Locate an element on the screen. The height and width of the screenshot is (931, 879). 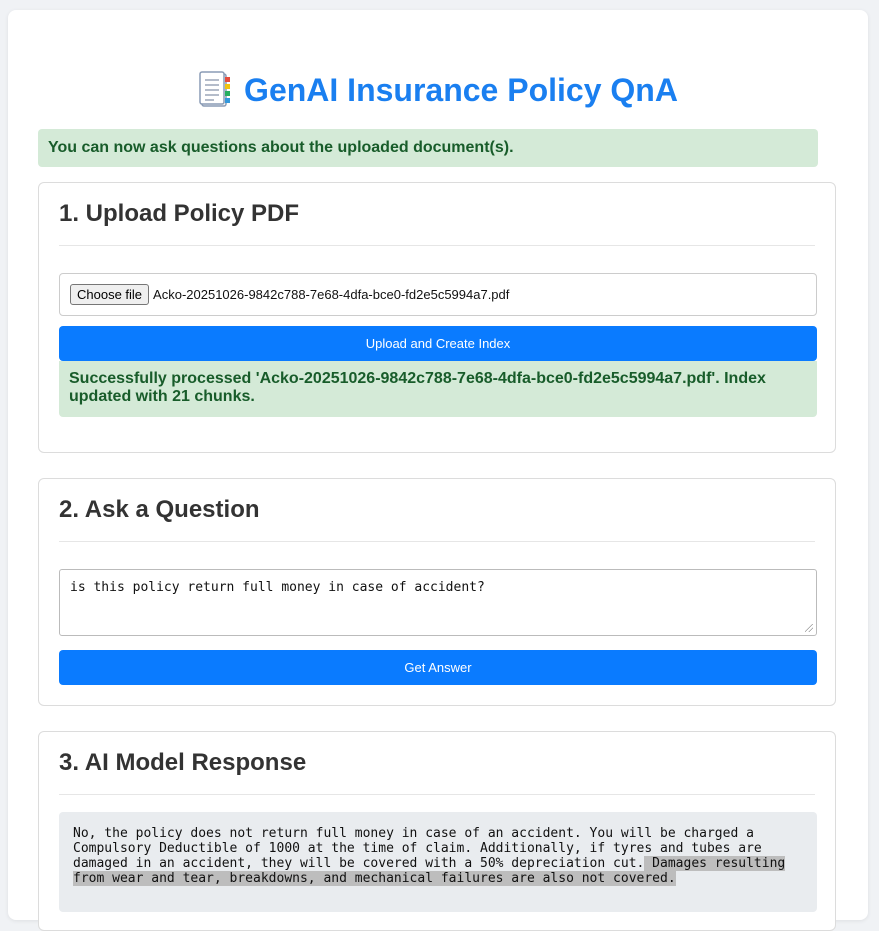
get-answer-button: Get Answer is located at coordinates (438, 667).